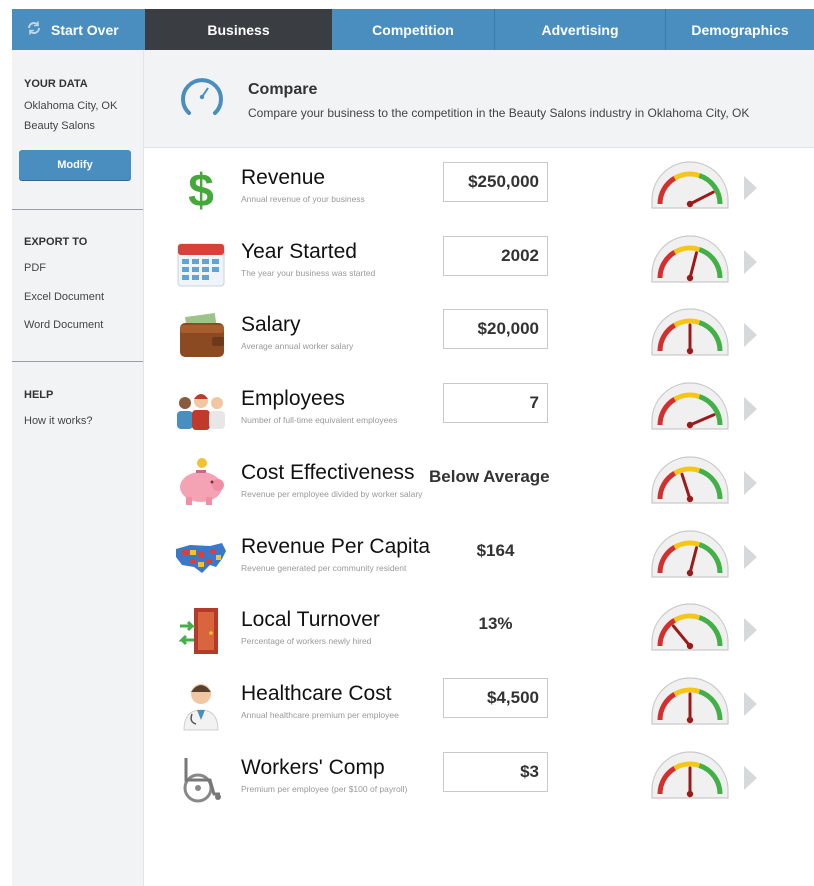 This screenshot has height=886, width=814. I want to click on modify-button: Modify, so click(75, 165).